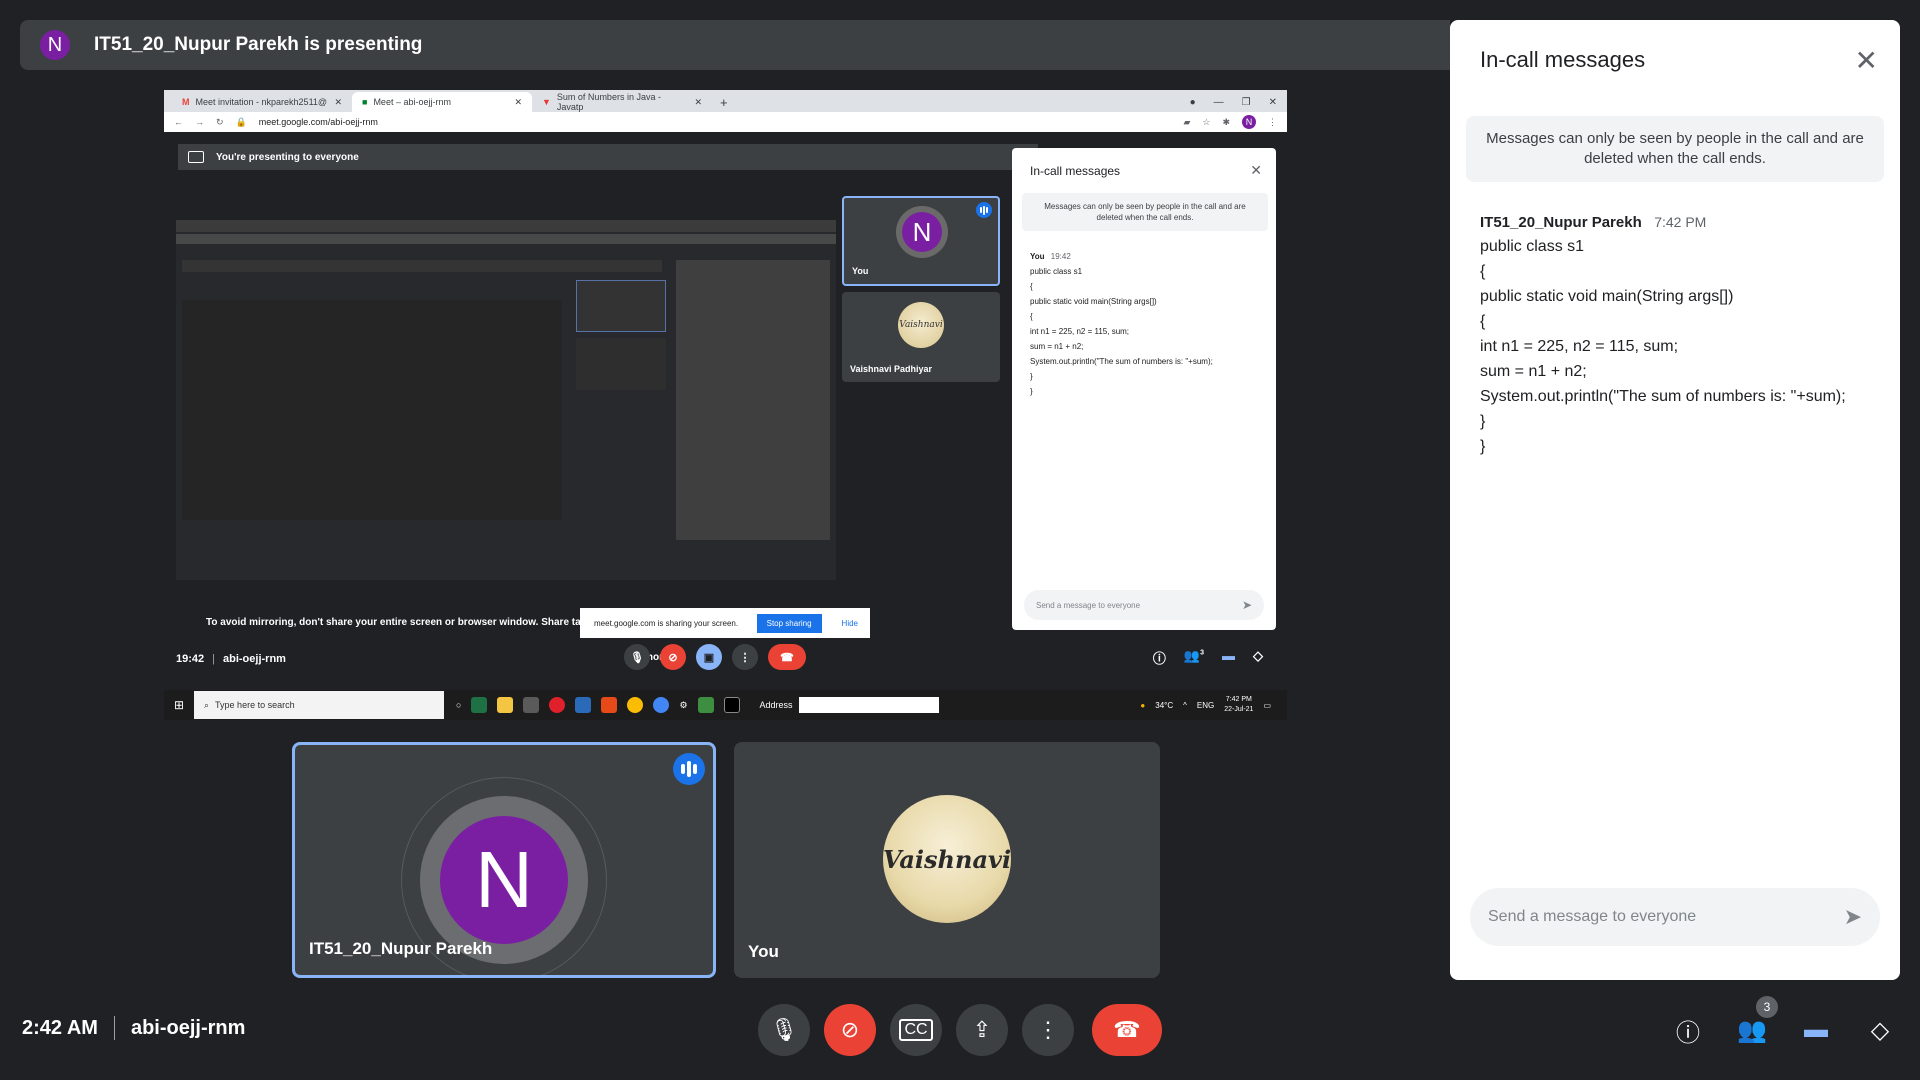 The width and height of the screenshot is (1920, 1080). I want to click on inner-message-line: public class s1, so click(1056, 271).